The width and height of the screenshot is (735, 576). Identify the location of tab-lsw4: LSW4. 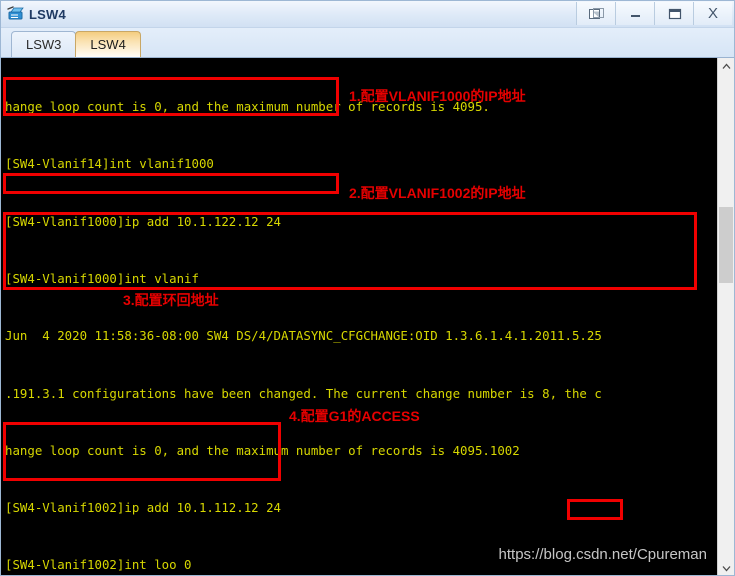
(108, 44).